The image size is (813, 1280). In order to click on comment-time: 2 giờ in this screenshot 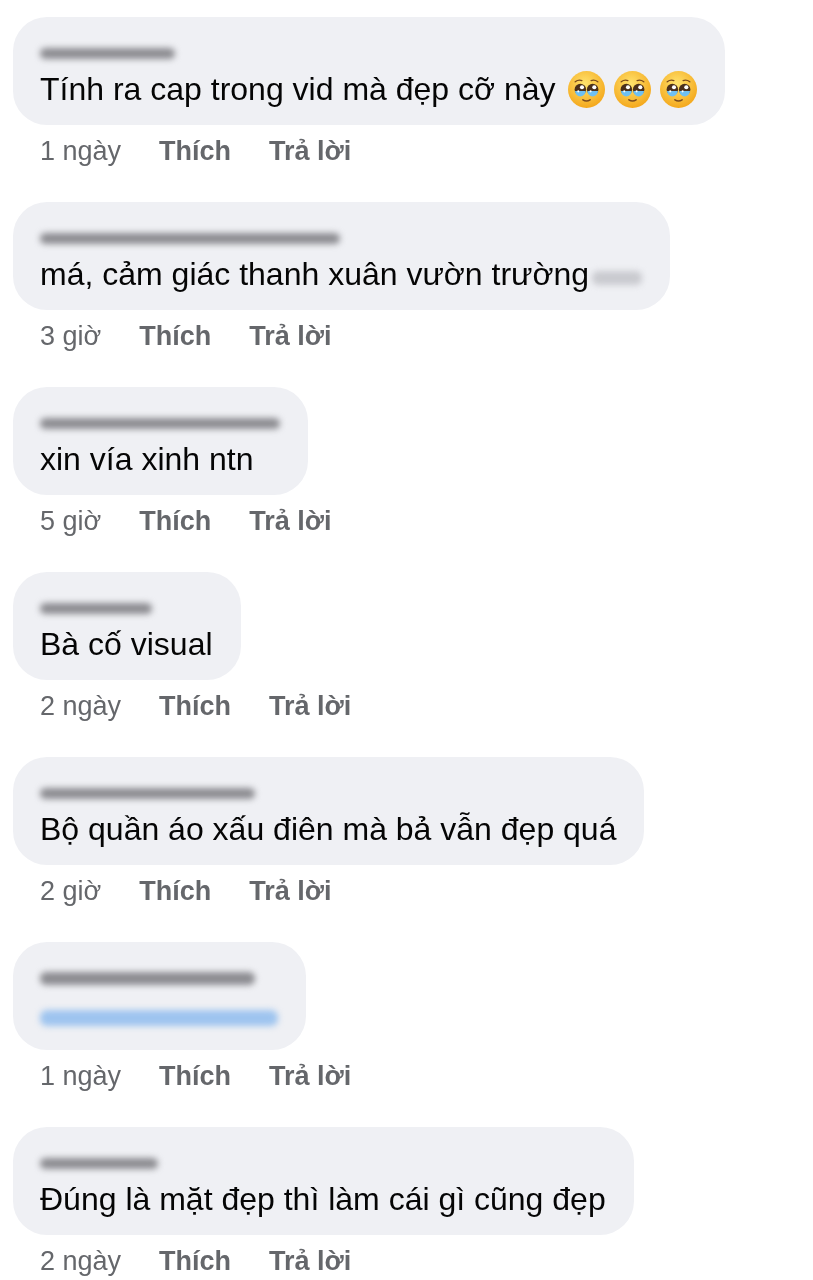, I will do `click(71, 891)`.